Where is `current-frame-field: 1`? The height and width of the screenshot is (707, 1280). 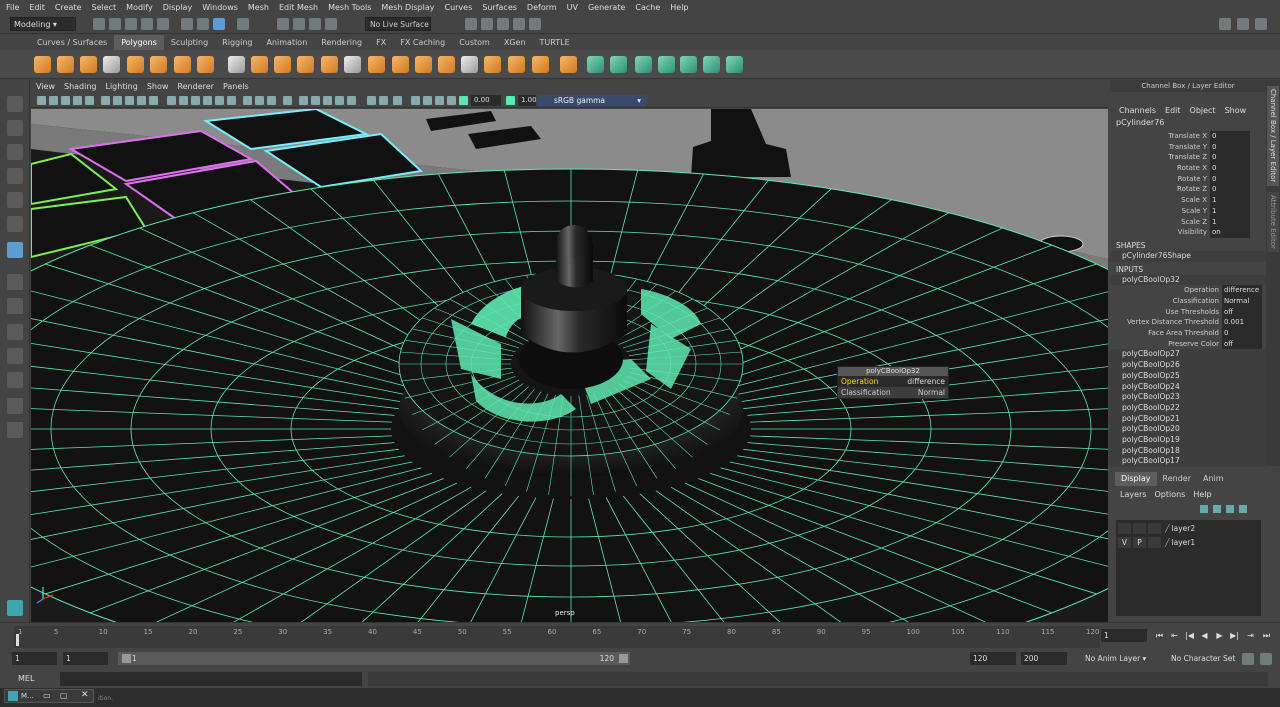
current-frame-field: 1 is located at coordinates (1124, 635).